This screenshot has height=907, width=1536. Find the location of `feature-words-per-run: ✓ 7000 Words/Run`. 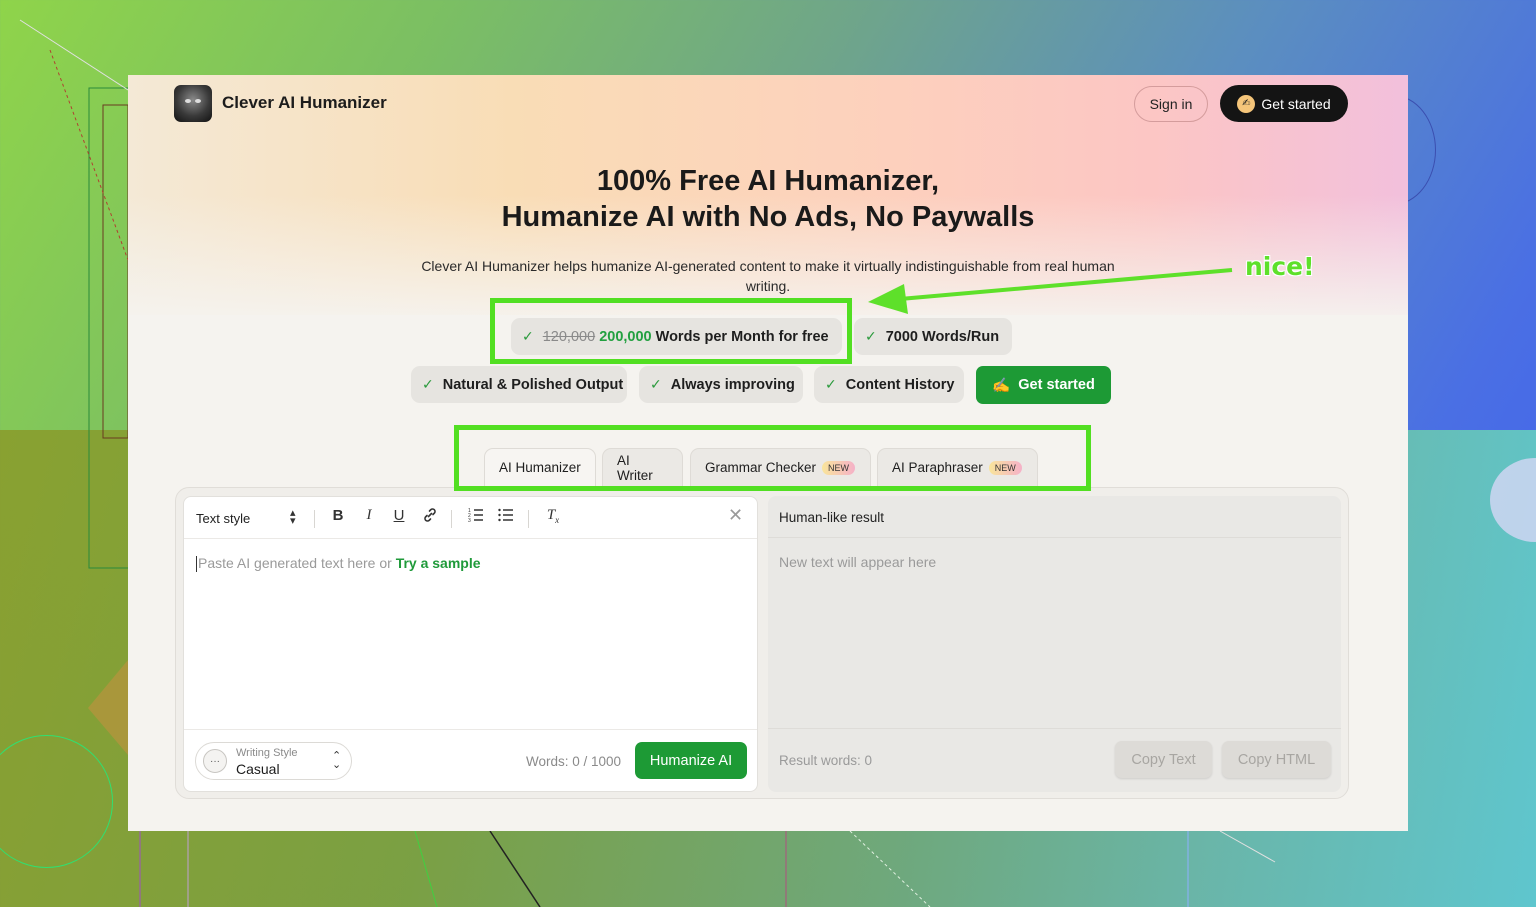

feature-words-per-run: ✓ 7000 Words/Run is located at coordinates (933, 336).